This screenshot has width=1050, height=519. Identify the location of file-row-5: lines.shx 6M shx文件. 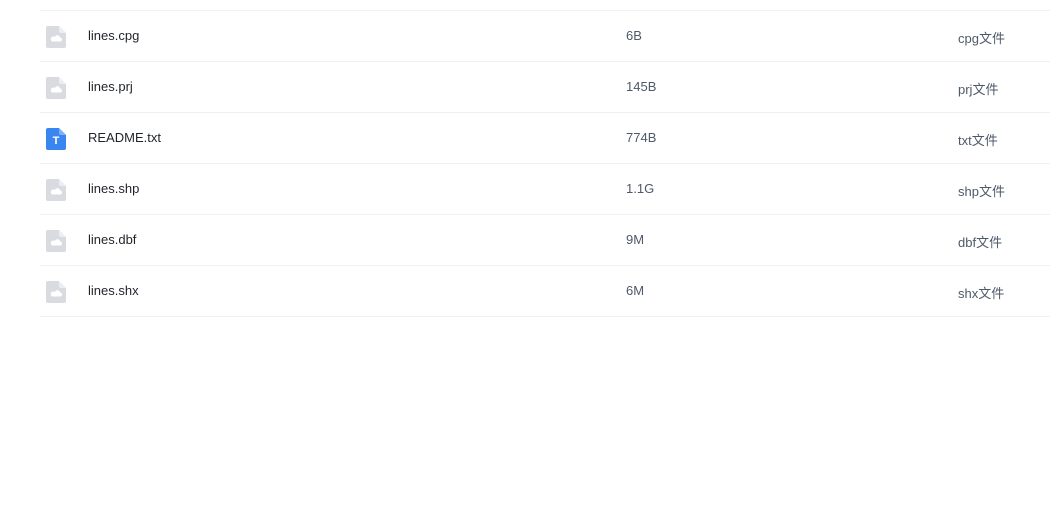
(545, 291).